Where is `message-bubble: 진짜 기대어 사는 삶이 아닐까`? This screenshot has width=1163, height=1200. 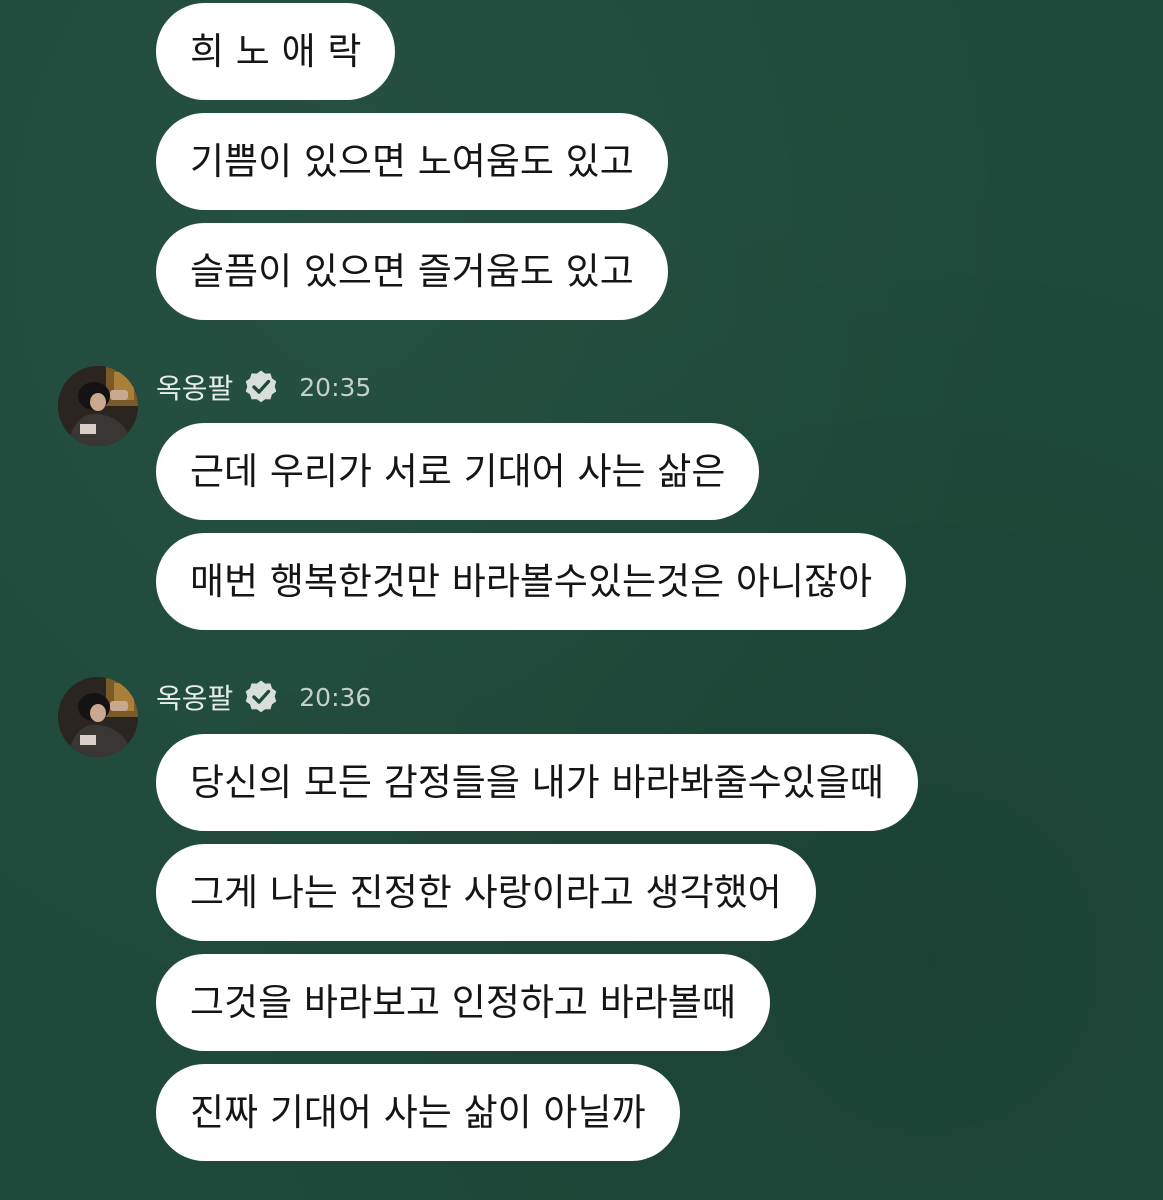 message-bubble: 진짜 기대어 사는 삶이 아닐까 is located at coordinates (418, 1112).